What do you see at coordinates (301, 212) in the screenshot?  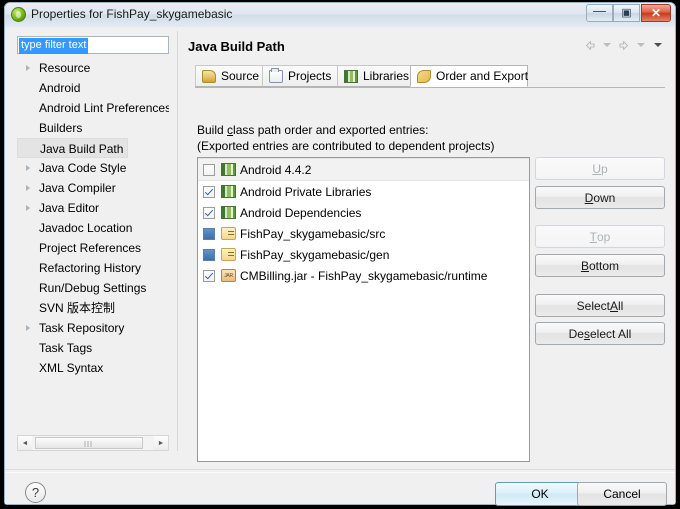 I see `classpath-entry-label: Android Dependencies` at bounding box center [301, 212].